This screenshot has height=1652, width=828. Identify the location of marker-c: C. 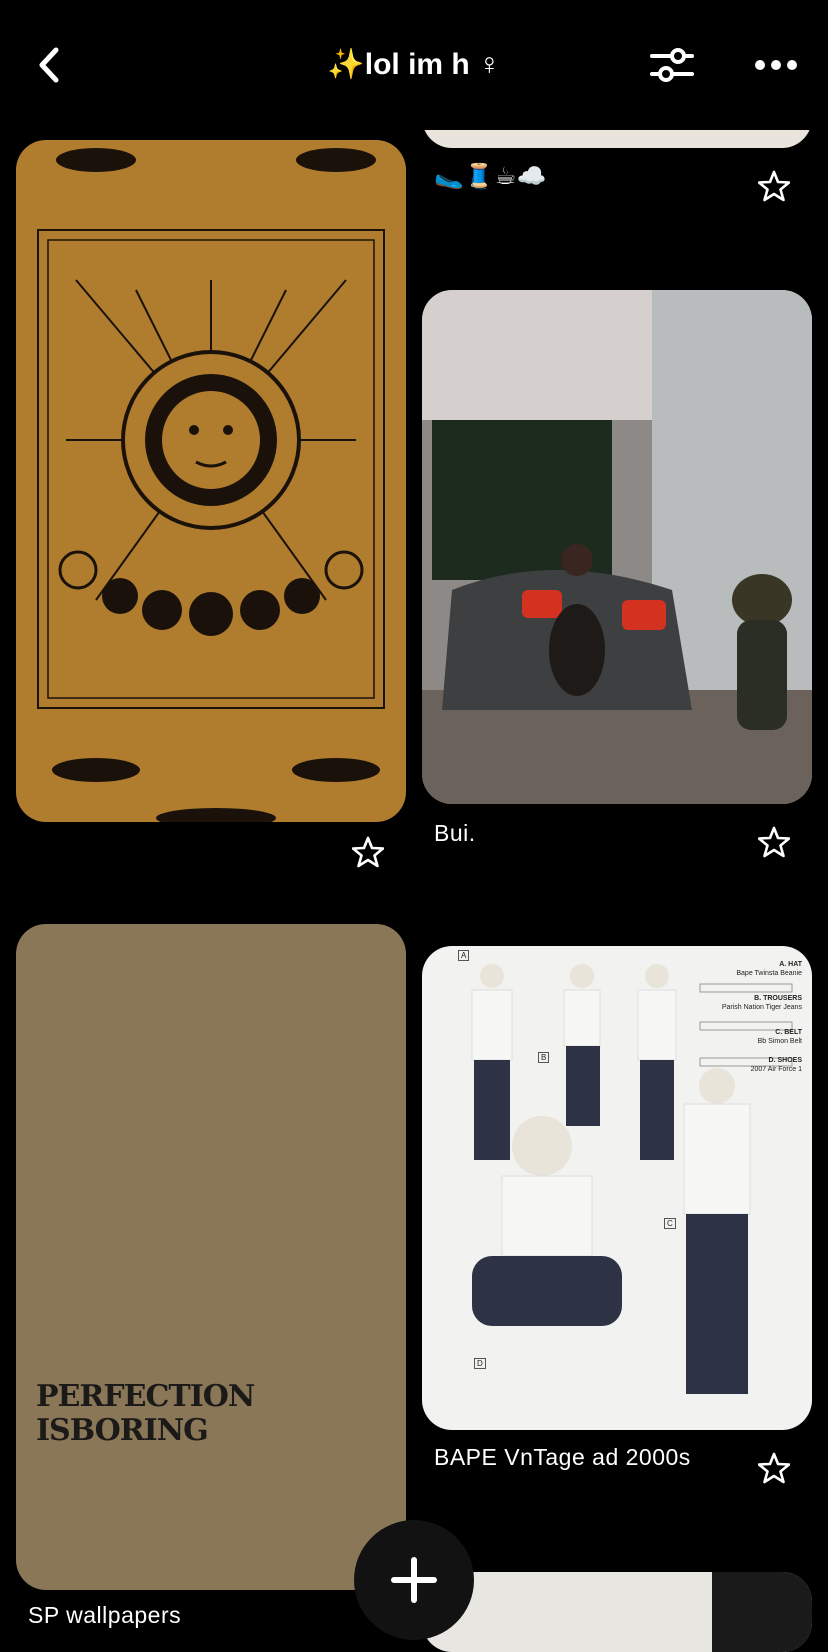
(670, 1223).